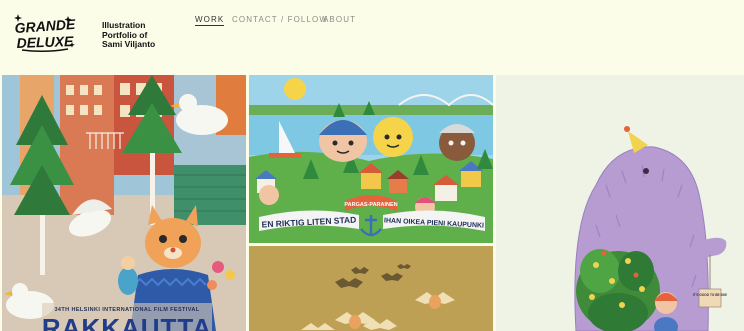 This screenshot has width=744, height=331. I want to click on site-title: Illustration Portfolio of Sami Viljanto, so click(137, 35).